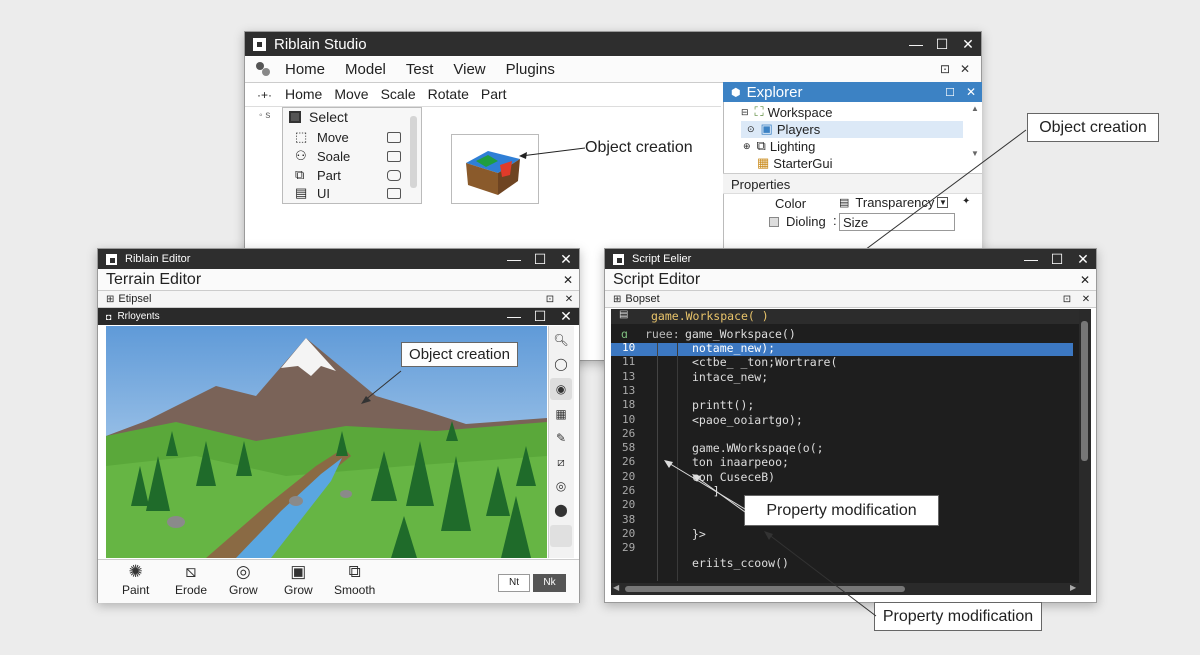  Describe the element at coordinates (394, 175) in the screenshot. I see `part-shortcut-icon` at that location.